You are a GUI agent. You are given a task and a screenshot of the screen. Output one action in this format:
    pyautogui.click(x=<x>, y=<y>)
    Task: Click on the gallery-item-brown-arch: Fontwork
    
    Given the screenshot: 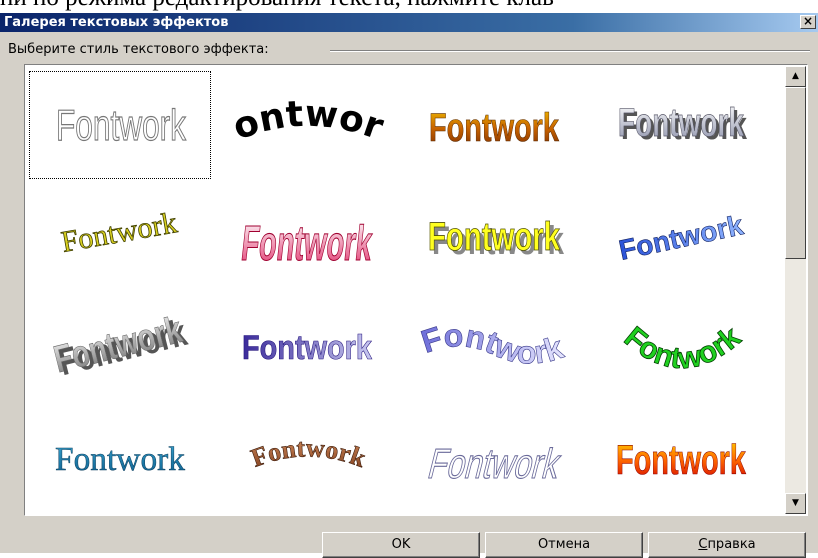 What is the action you would take?
    pyautogui.click(x=307, y=458)
    